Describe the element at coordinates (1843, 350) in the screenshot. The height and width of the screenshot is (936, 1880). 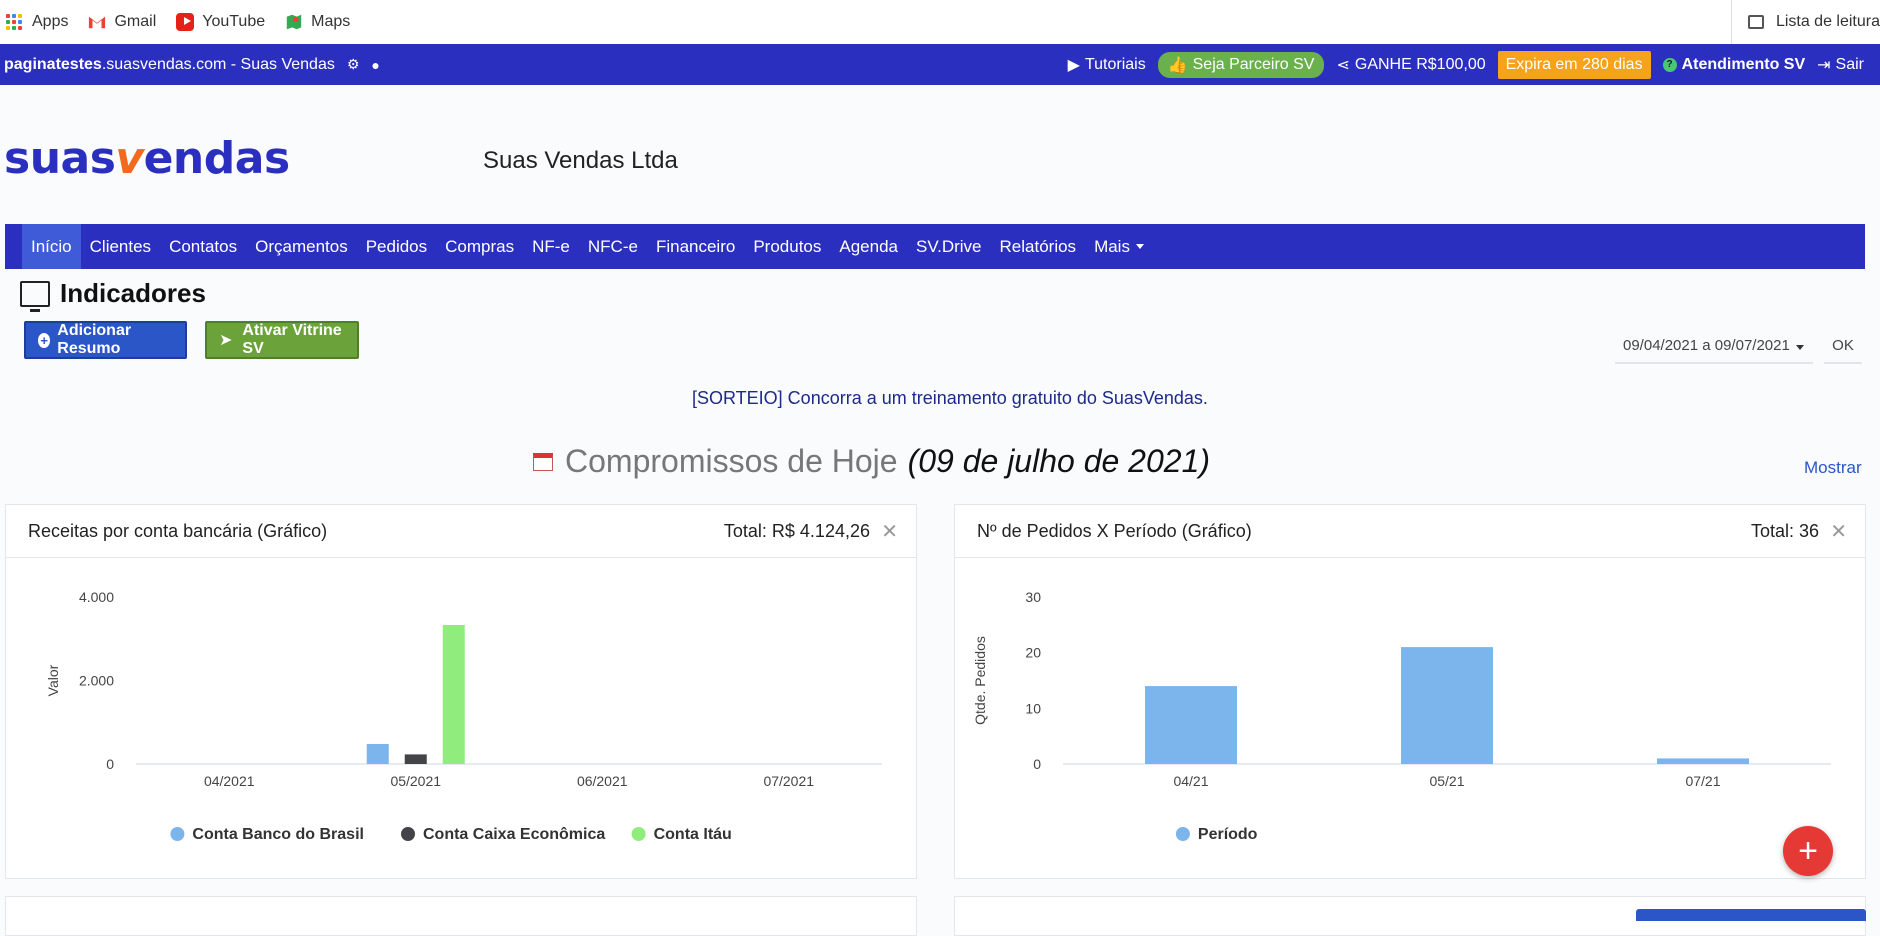
I see `ok-button: OK` at that location.